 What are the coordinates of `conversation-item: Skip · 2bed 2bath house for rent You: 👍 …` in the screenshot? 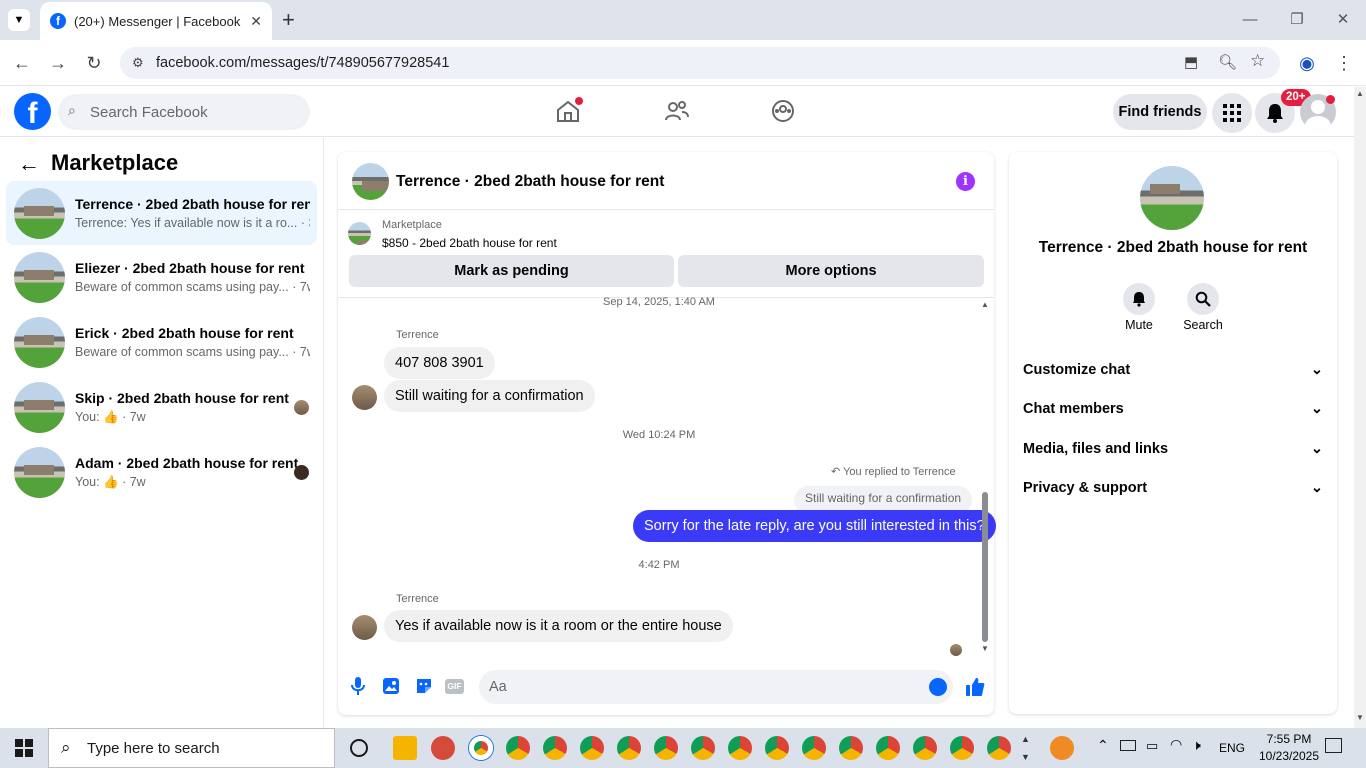 It's located at (161, 407).